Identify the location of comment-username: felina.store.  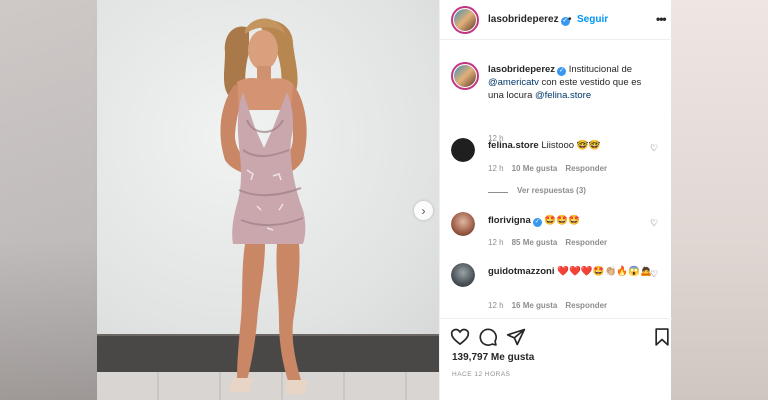
(513, 145).